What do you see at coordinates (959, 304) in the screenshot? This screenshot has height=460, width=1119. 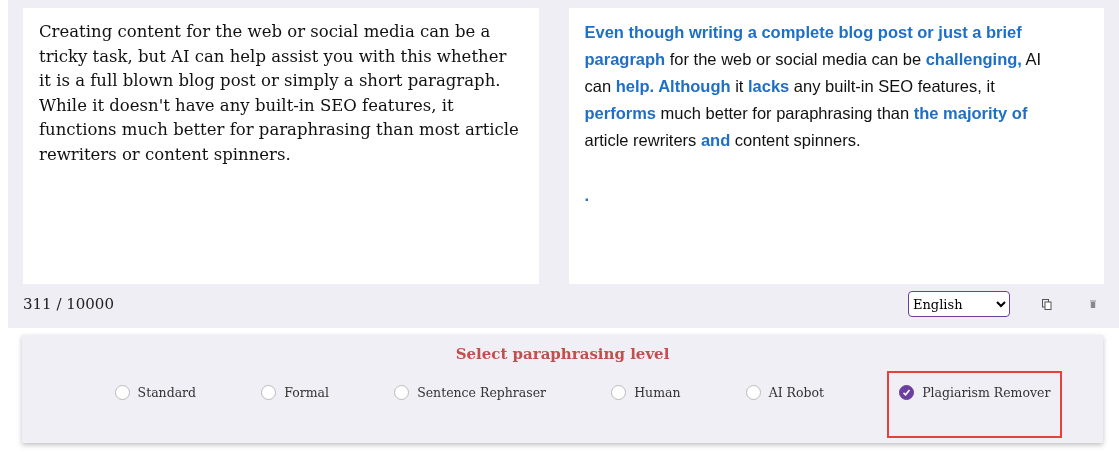 I see `language-select: English` at bounding box center [959, 304].